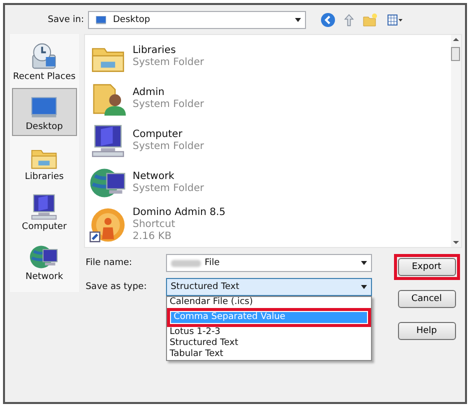 The width and height of the screenshot is (474, 411). I want to click on save-in-dropdown: Desktop, so click(197, 20).